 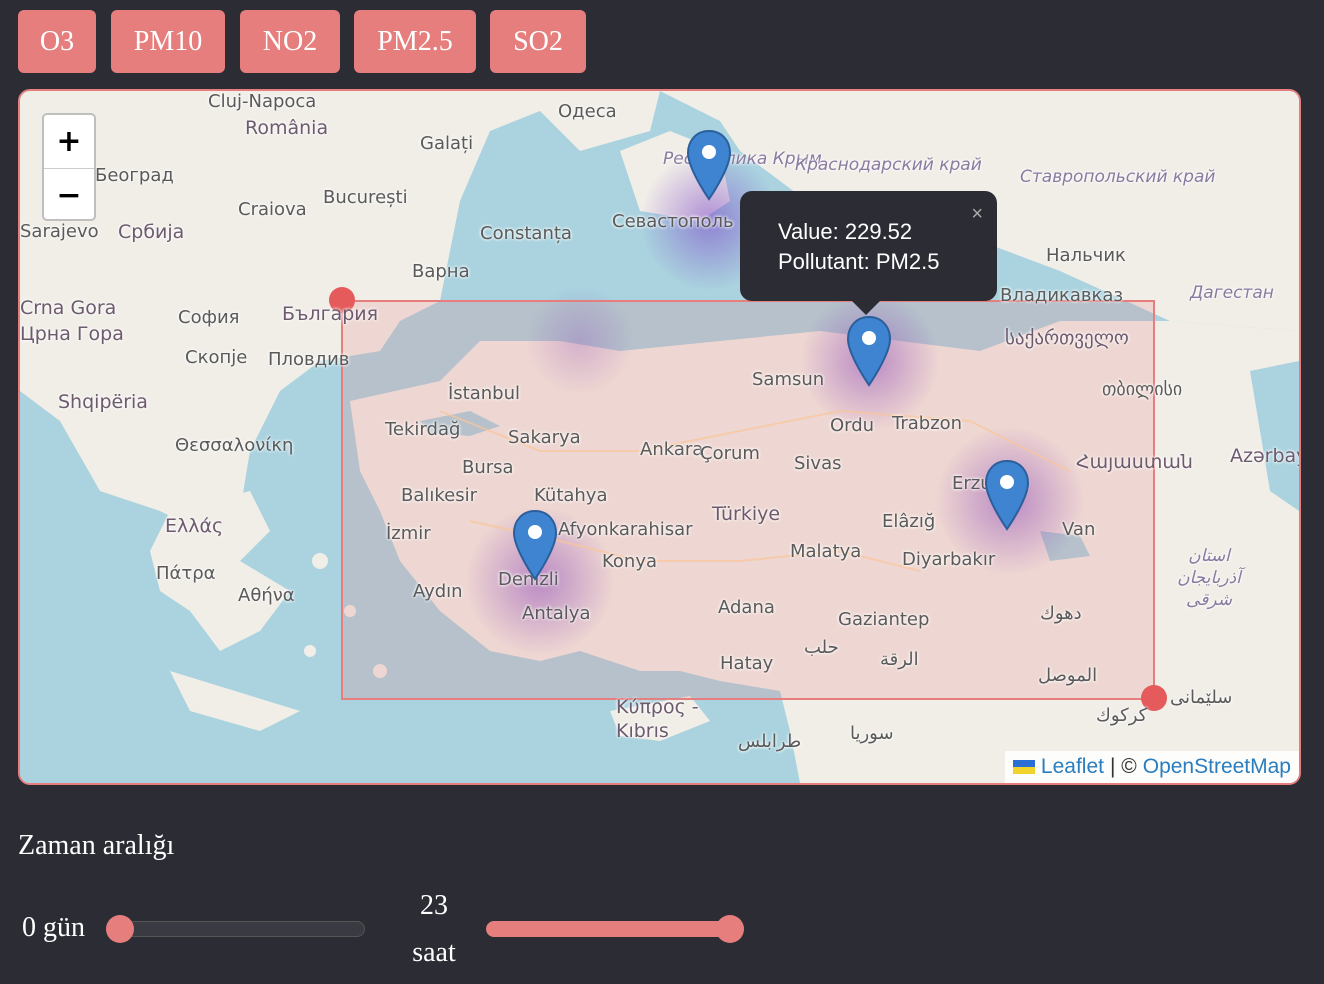 I want to click on map-label: Konya, so click(x=630, y=561).